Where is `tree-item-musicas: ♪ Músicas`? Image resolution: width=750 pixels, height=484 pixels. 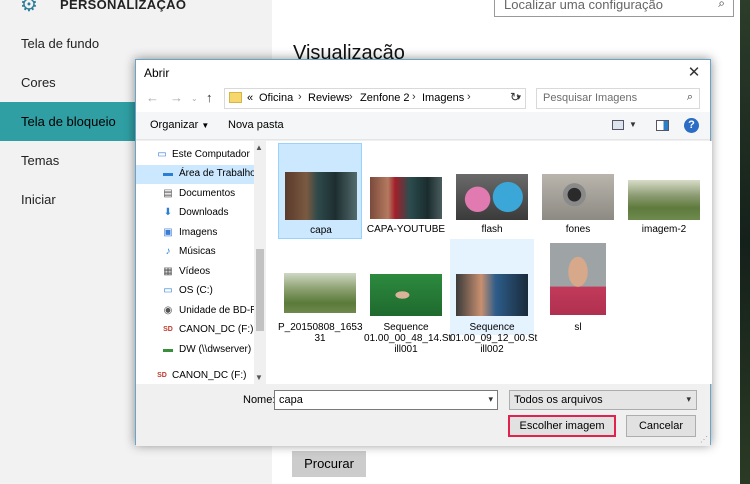
tree-item-musicas: ♪ Músicas is located at coordinates (195, 252).